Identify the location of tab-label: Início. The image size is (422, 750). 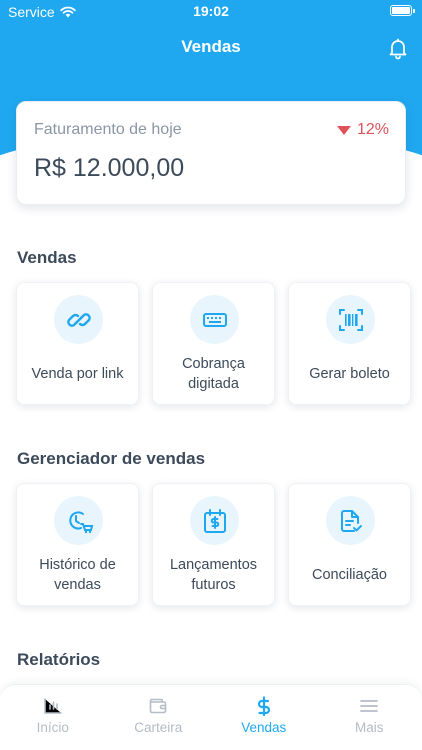
(52, 727).